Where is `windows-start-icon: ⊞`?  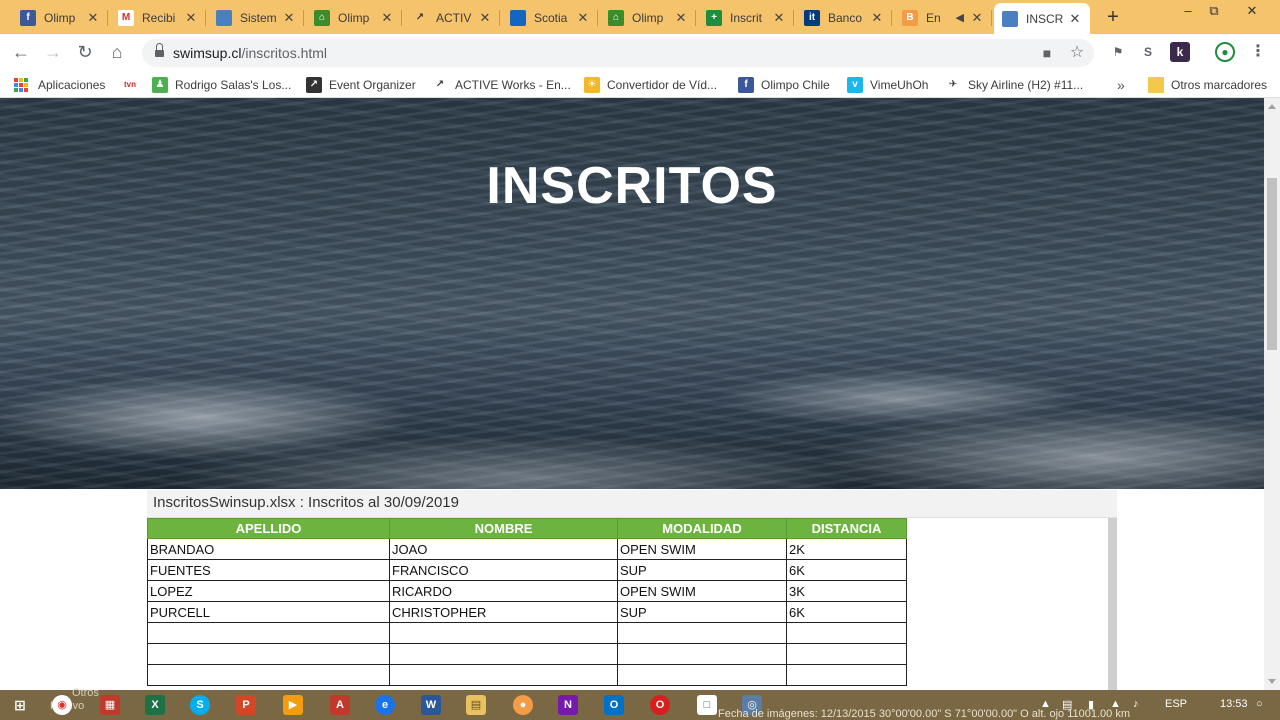 windows-start-icon: ⊞ is located at coordinates (20, 705).